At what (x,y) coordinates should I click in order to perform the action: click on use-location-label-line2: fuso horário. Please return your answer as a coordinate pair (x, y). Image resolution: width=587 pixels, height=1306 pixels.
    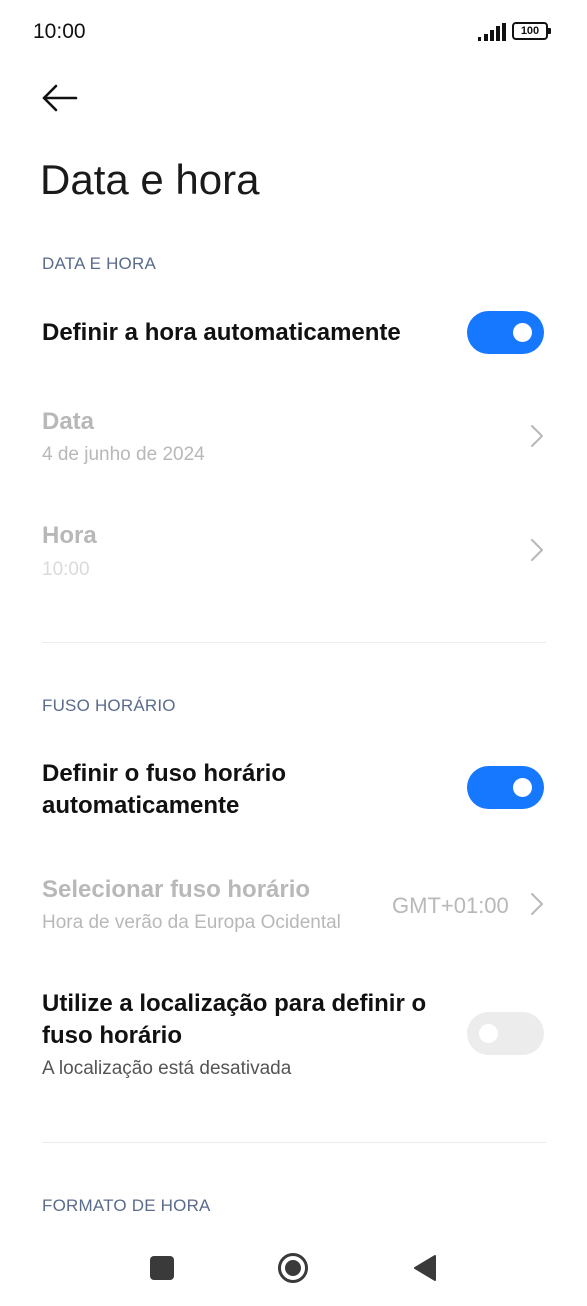
    Looking at the image, I should click on (112, 1035).